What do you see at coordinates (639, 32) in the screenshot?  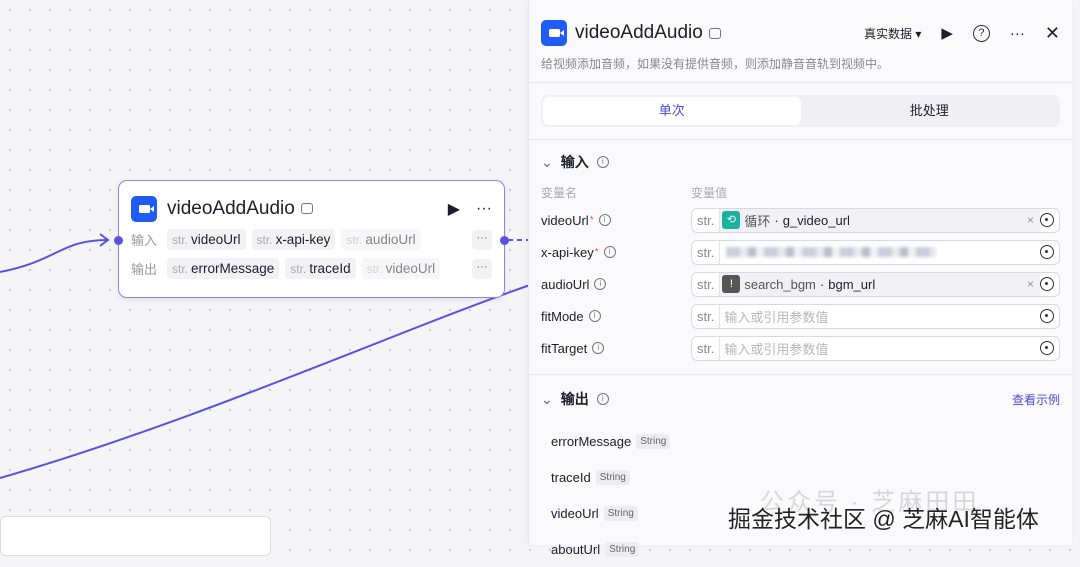 I see `panel-title: videoAddAudio` at bounding box center [639, 32].